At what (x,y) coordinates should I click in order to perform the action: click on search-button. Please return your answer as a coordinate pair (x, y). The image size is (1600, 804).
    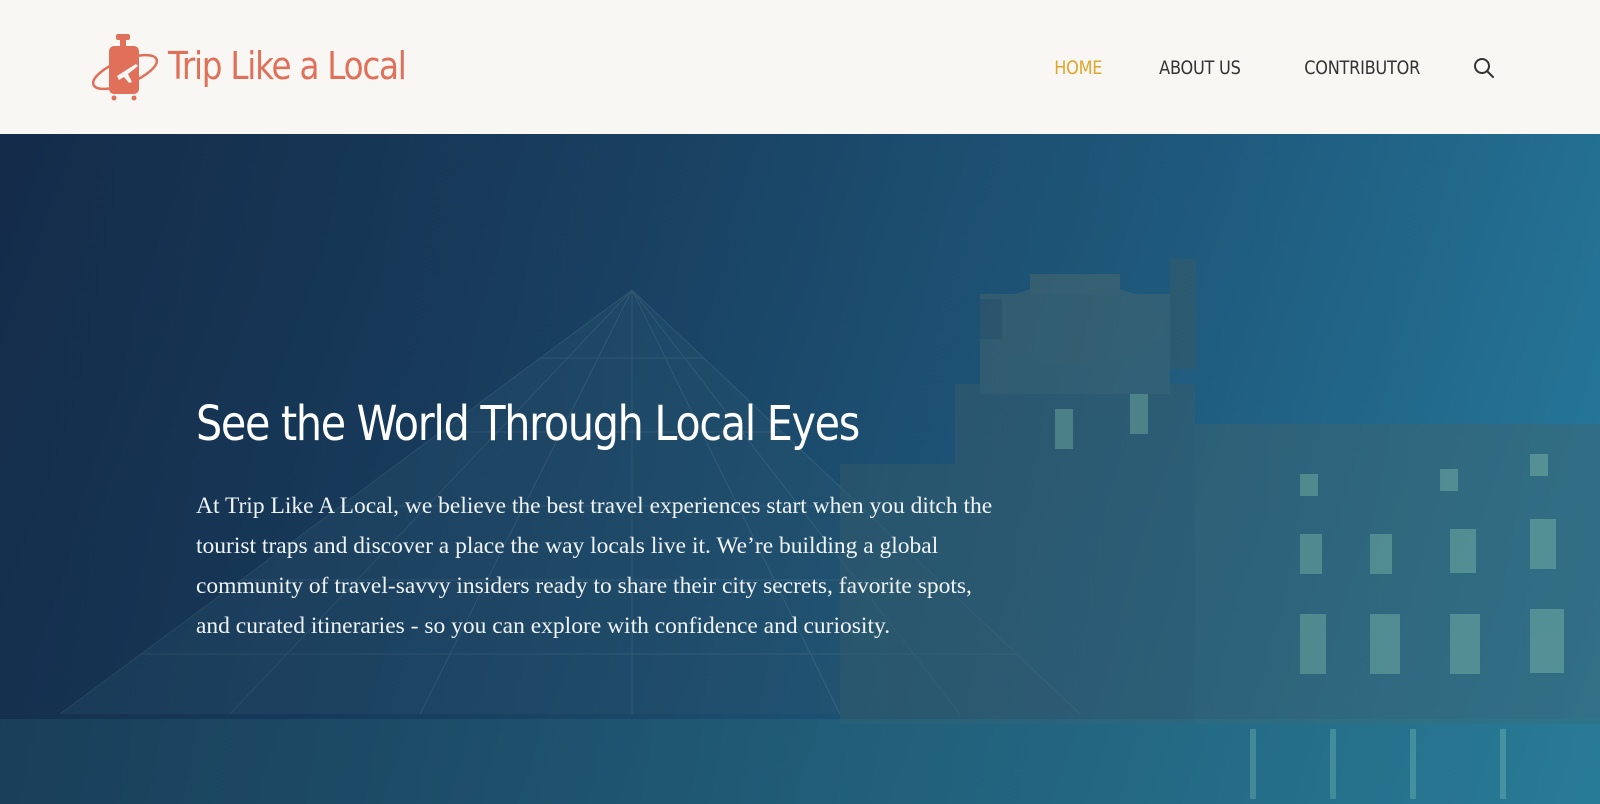
    Looking at the image, I should click on (1484, 68).